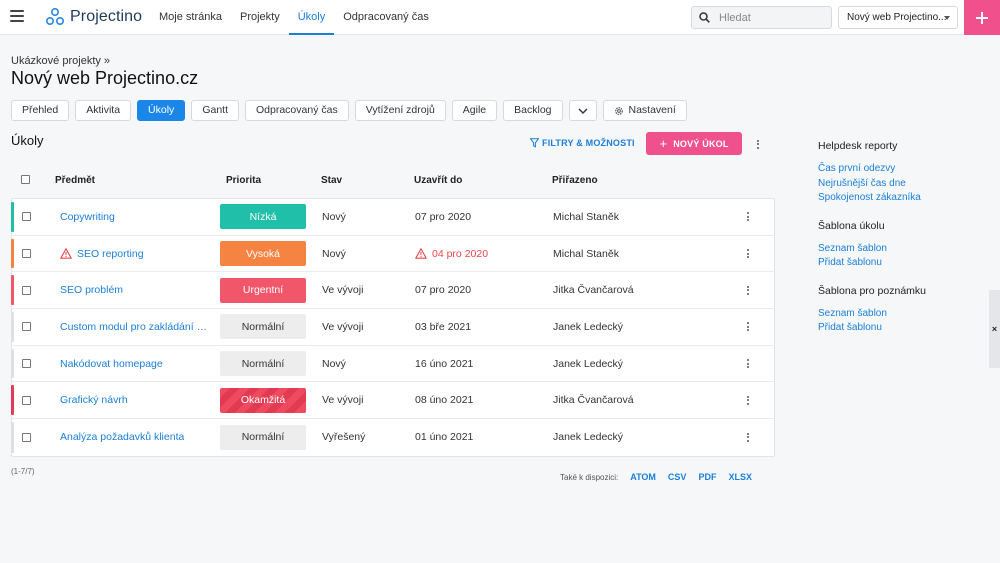 The image size is (1000, 563). Describe the element at coordinates (898, 169) in the screenshot. I see `panel-link: Čas první odezvy` at that location.